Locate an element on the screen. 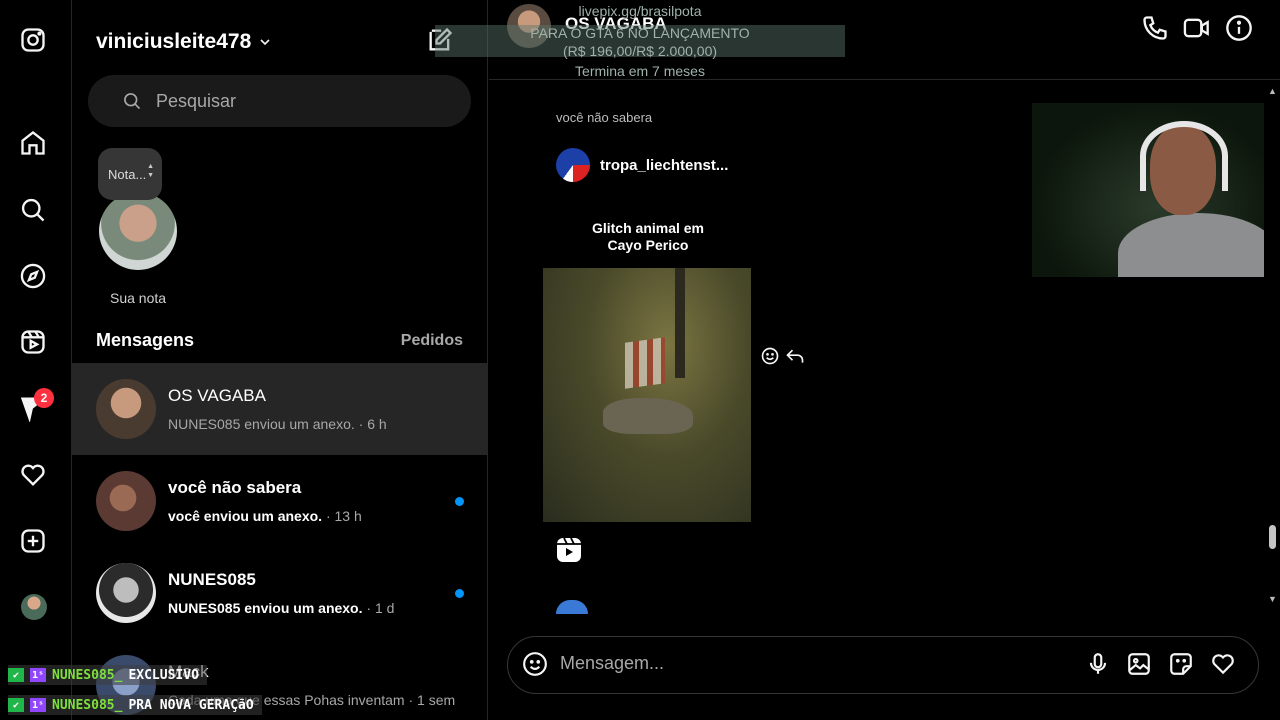 This screenshot has height=720, width=1280. reel-scene-post is located at coordinates (680, 323).